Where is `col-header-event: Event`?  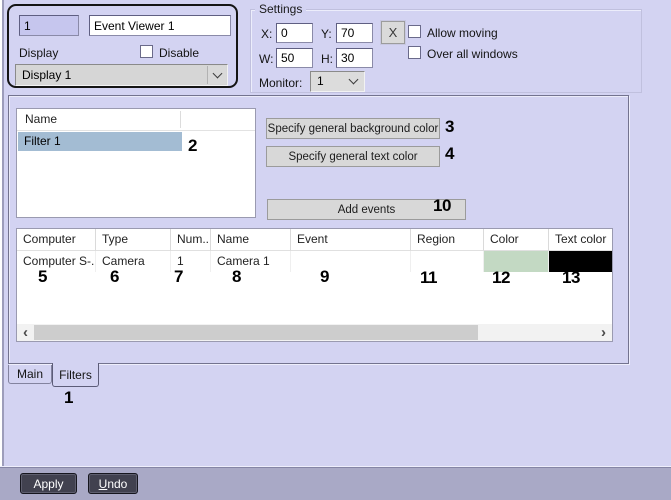
col-header-event: Event is located at coordinates (351, 240).